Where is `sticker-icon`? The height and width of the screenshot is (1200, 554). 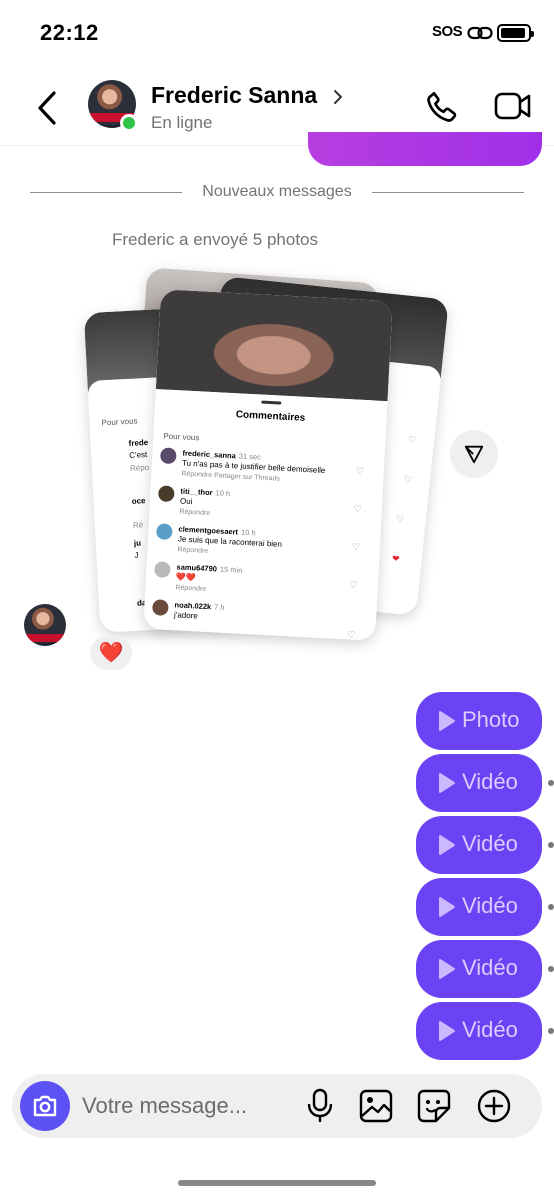 sticker-icon is located at coordinates (434, 1106).